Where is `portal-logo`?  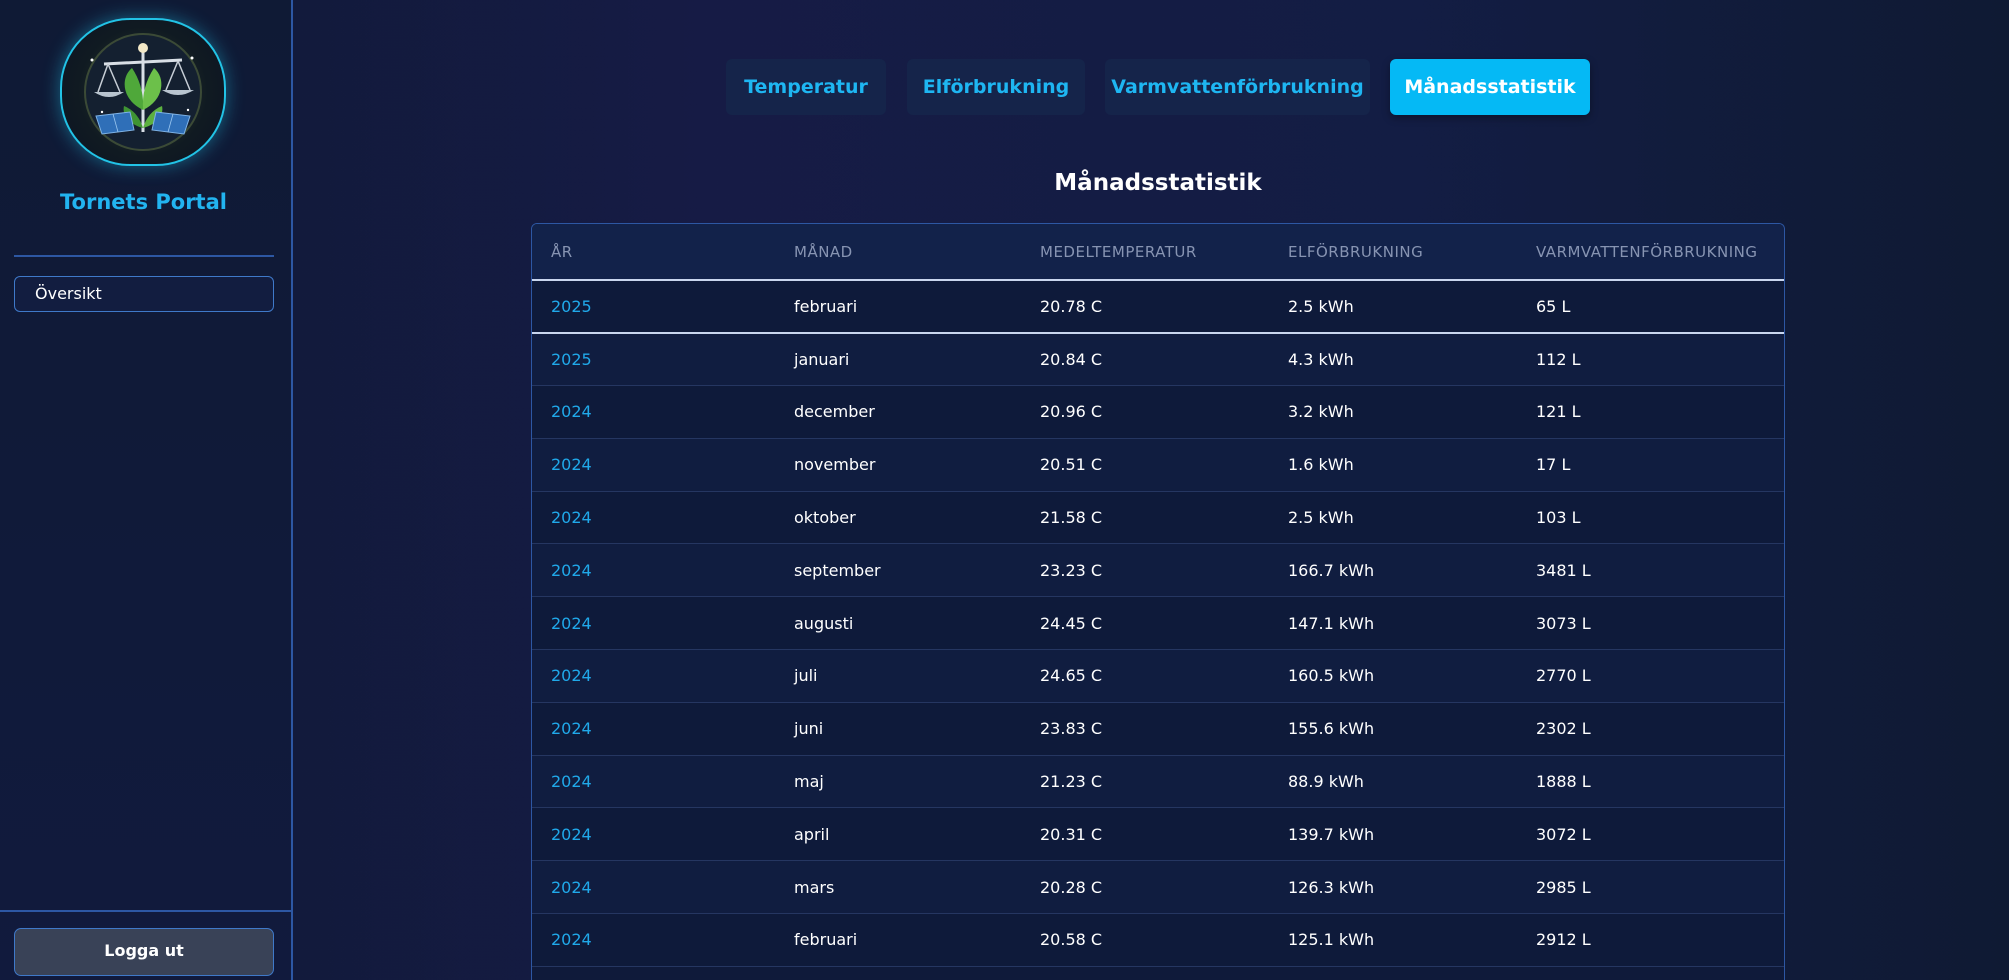 portal-logo is located at coordinates (143, 92).